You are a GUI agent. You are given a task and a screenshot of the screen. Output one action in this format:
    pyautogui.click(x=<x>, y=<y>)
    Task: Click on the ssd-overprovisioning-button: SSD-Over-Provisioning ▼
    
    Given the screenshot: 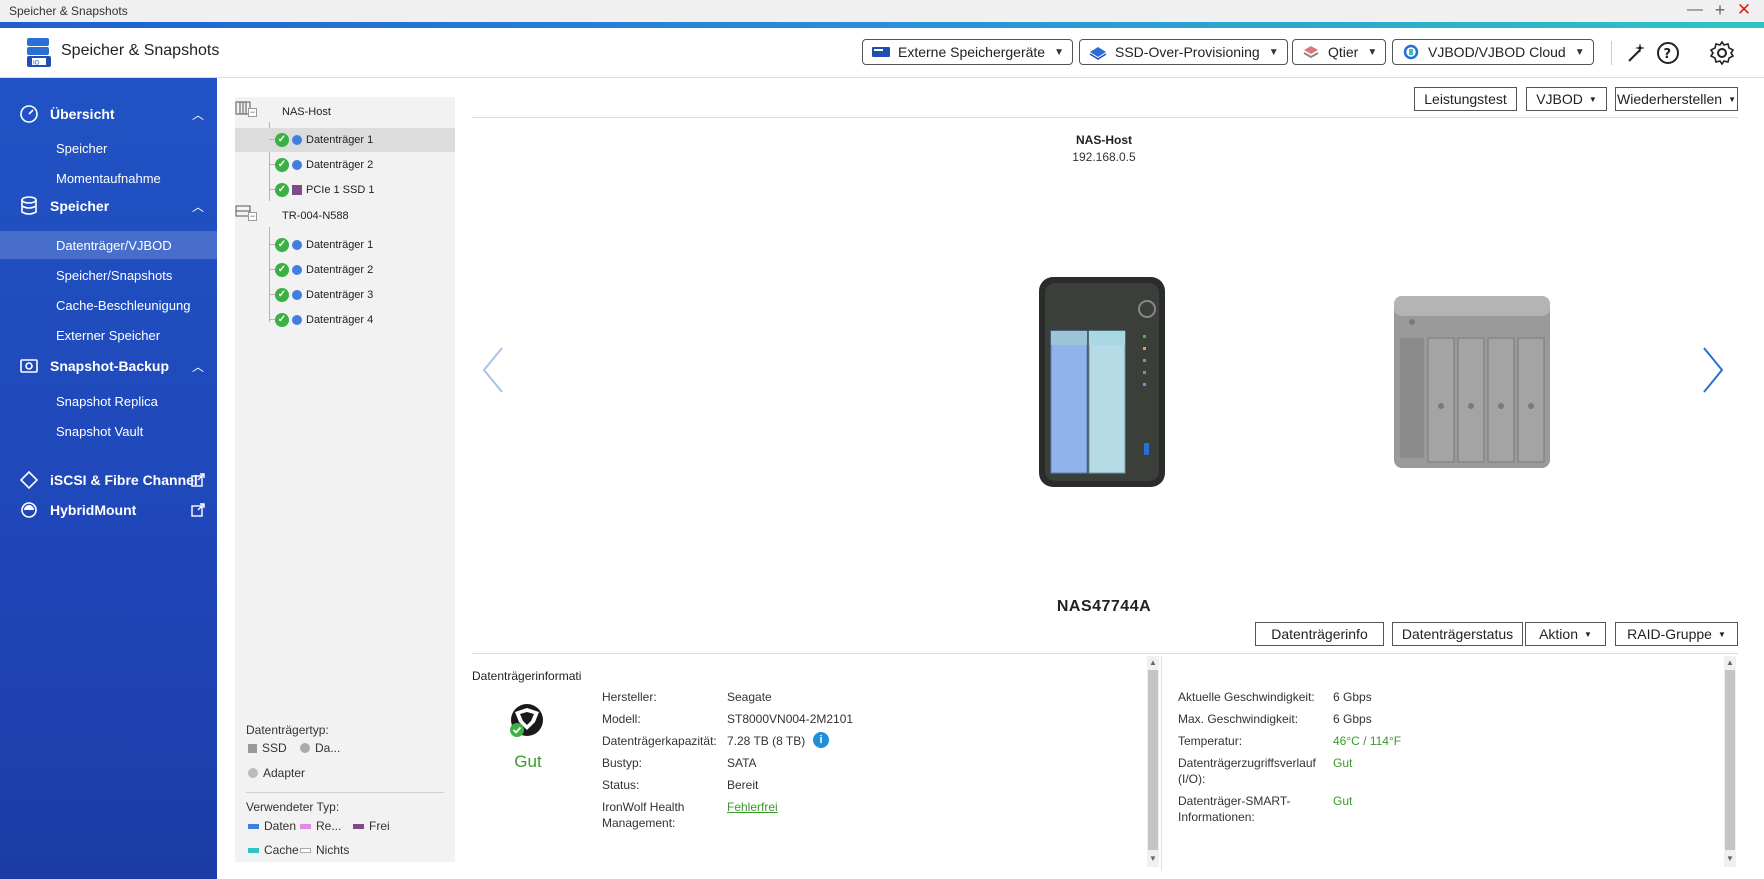 What is the action you would take?
    pyautogui.click(x=1183, y=52)
    